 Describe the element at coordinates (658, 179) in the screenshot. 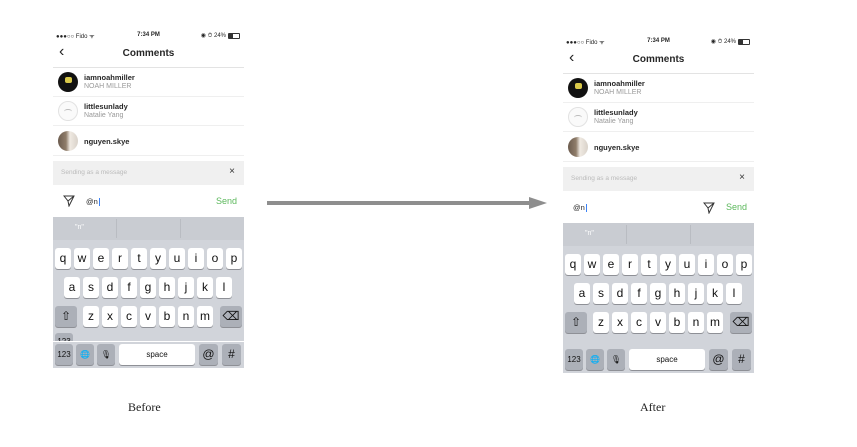

I see `sending-as-message-bar: Sending as a message ×` at that location.